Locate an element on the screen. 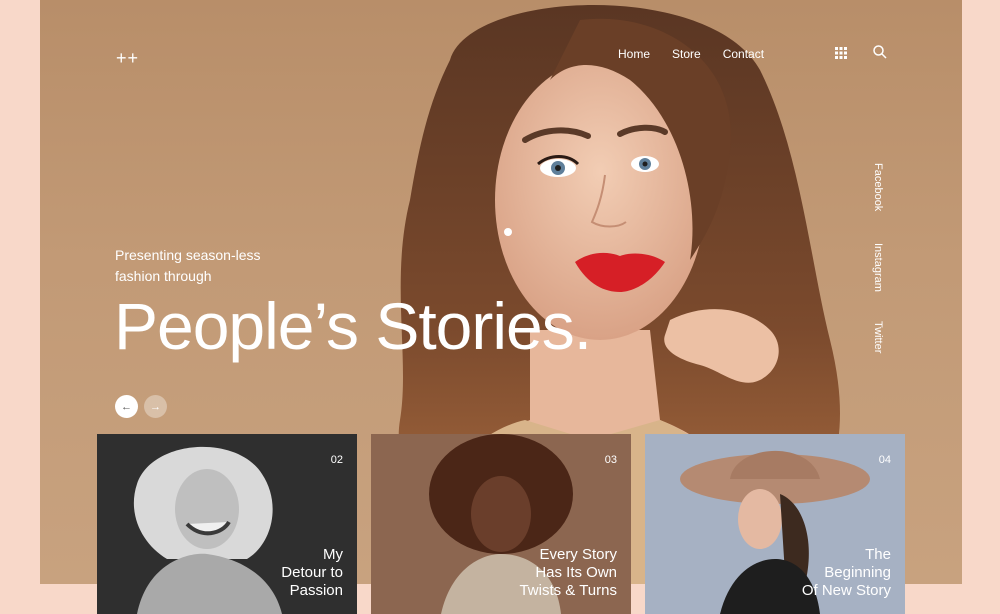  story-card-02: 02 My Detour to Passion is located at coordinates (227, 524).